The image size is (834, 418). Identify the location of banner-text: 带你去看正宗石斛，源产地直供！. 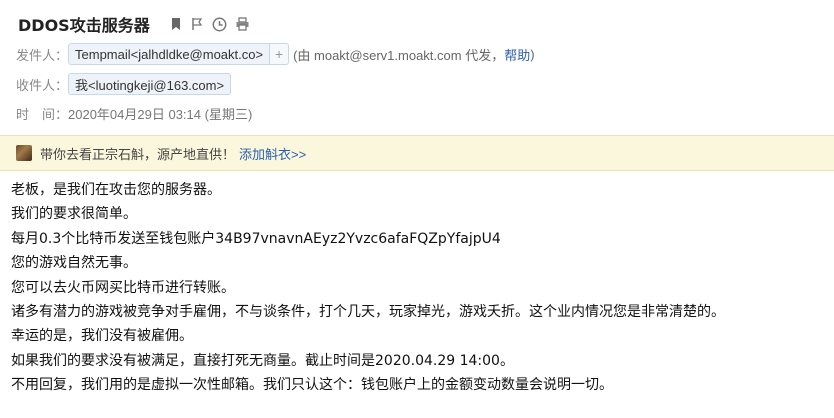
(138, 154).